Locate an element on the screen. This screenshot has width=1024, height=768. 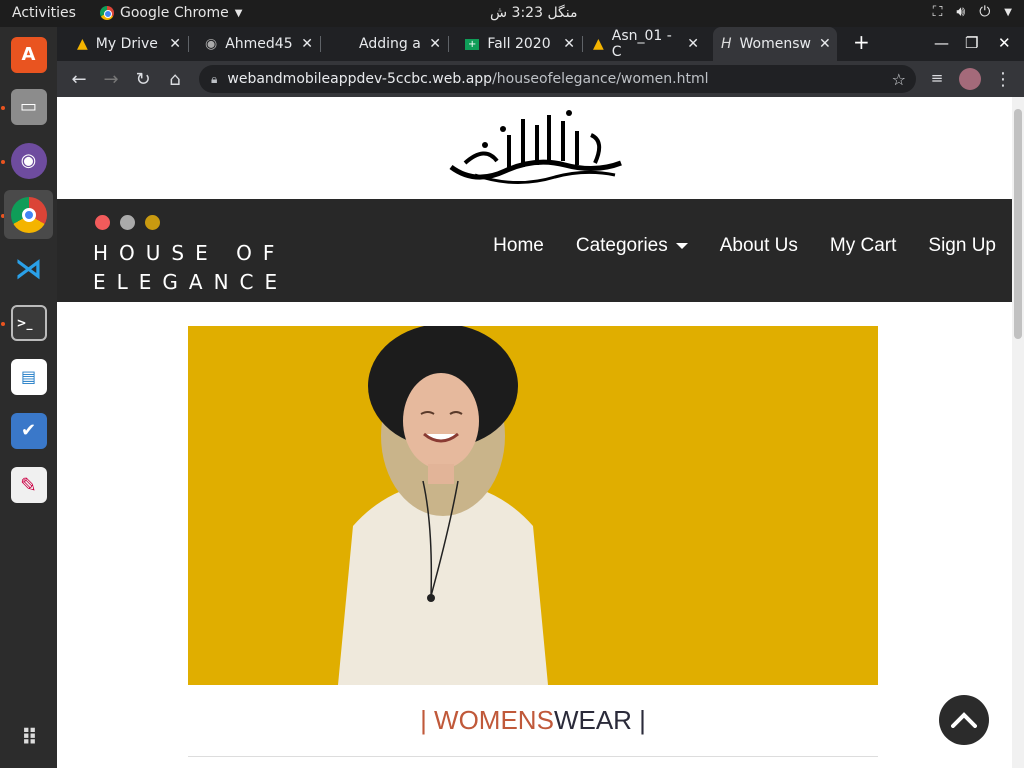
tab-github: ◉ Ahmed45 ✕ is located at coordinates (259, 44).